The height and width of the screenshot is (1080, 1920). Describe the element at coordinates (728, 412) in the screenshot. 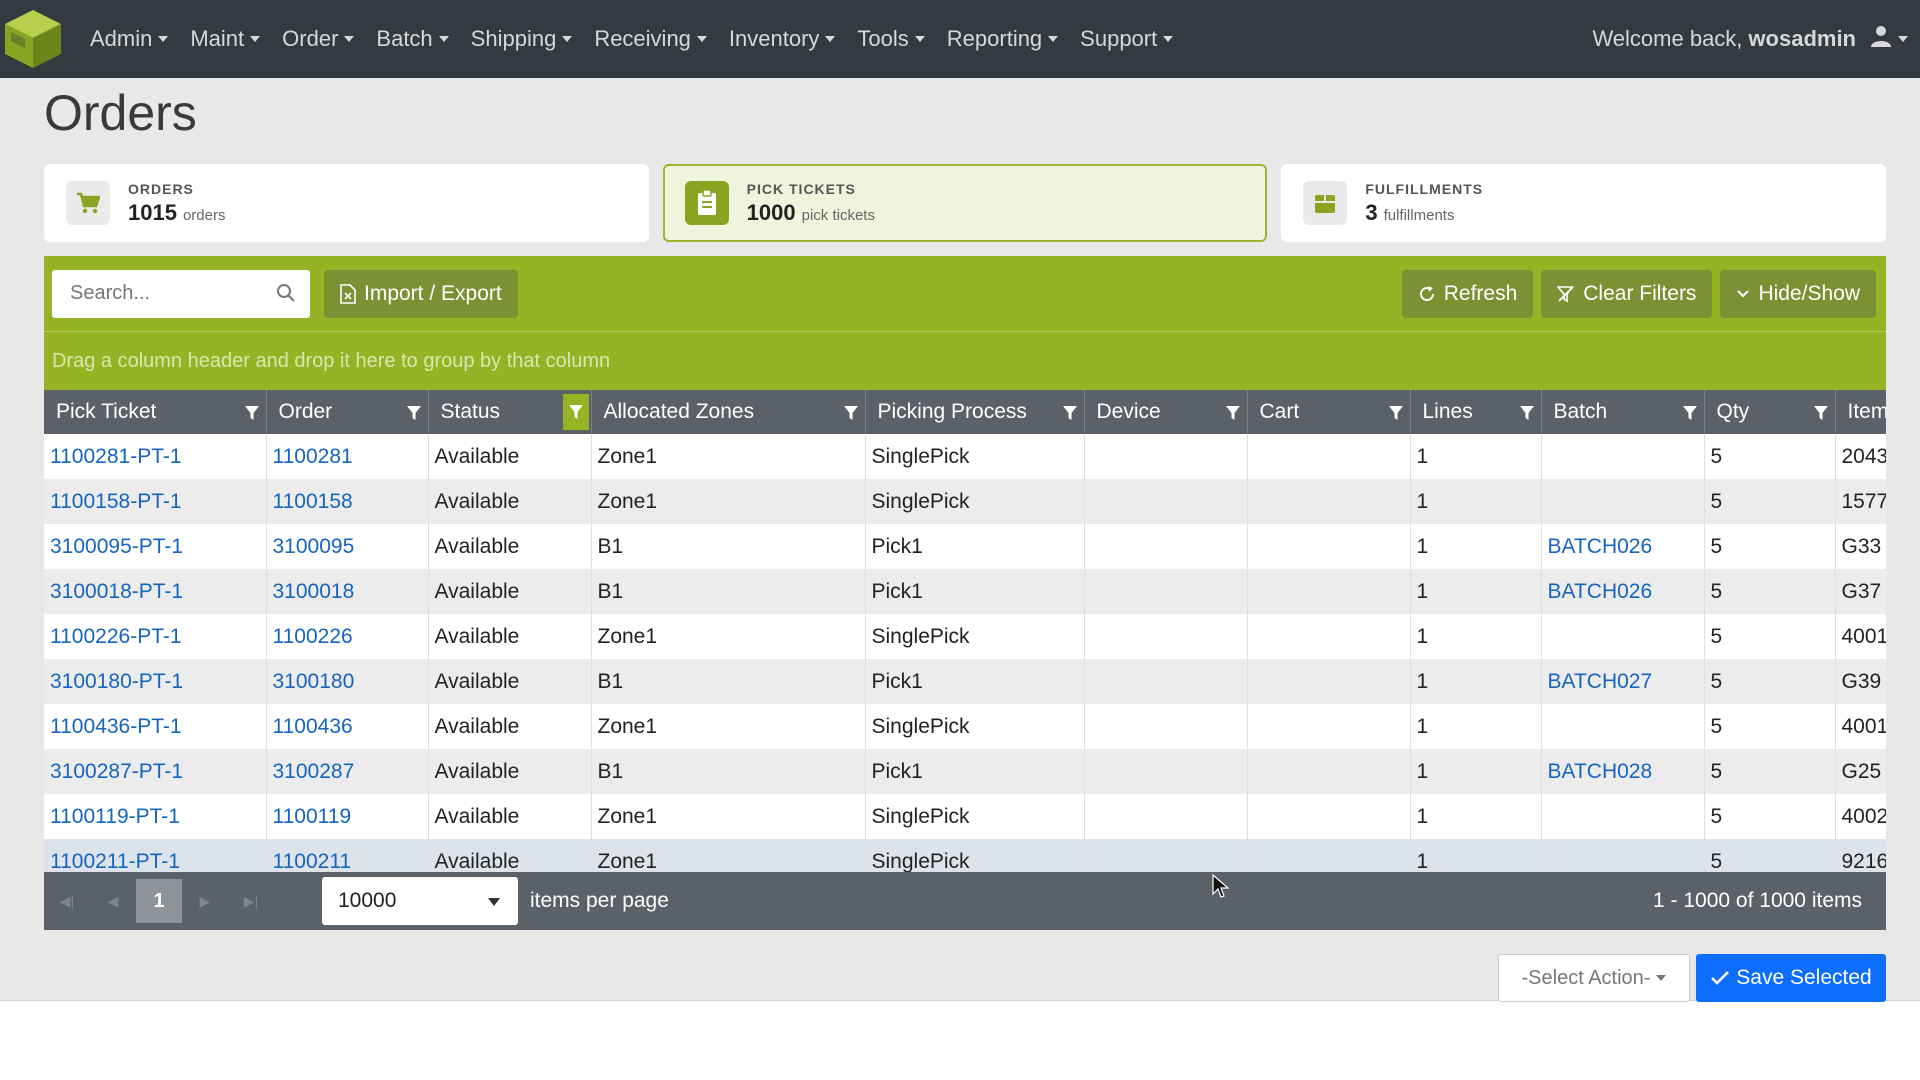

I see `column-header-allocated-zones: Allocated Zones` at that location.